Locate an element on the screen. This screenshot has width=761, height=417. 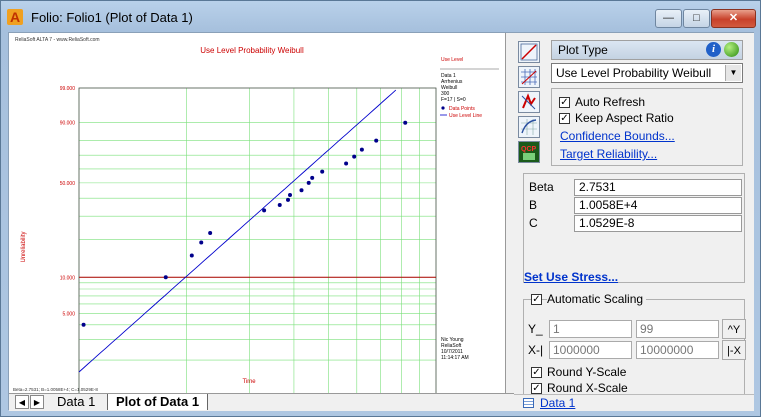
window-title: Folio: Folio1 (Plot of Data 1) is located at coordinates (112, 17).